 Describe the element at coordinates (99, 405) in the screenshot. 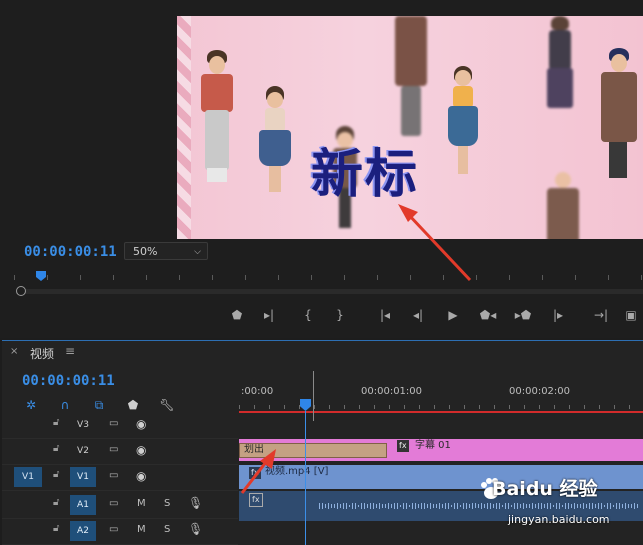

I see `linked-selection-icon: ⧉` at that location.